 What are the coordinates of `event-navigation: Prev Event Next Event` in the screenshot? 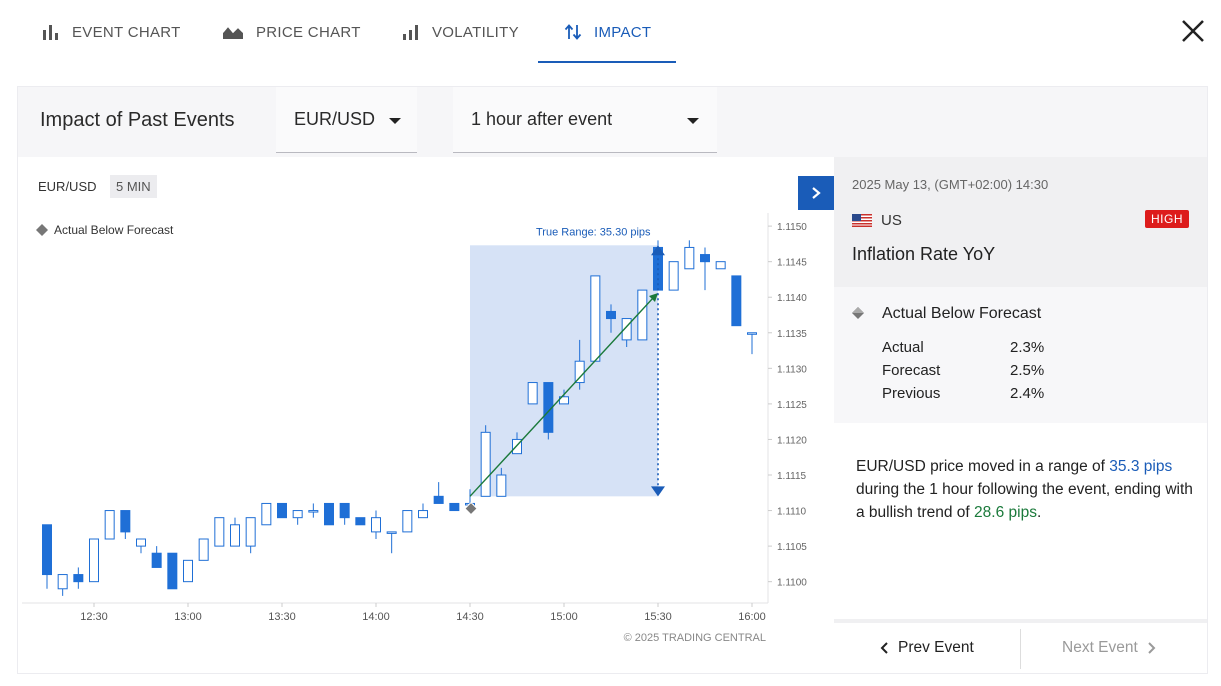 It's located at (1020, 646).